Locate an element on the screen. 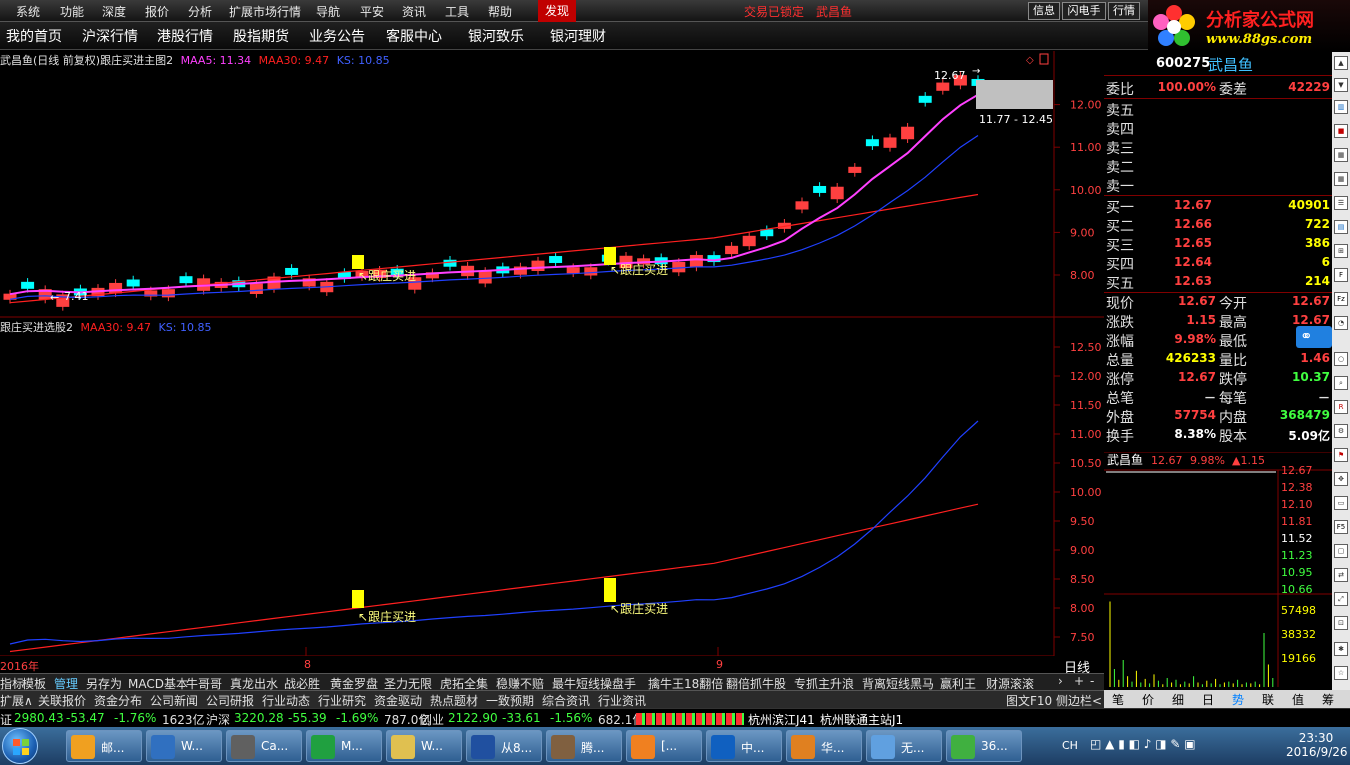  index-name: 沪深 is located at coordinates (218, 719).